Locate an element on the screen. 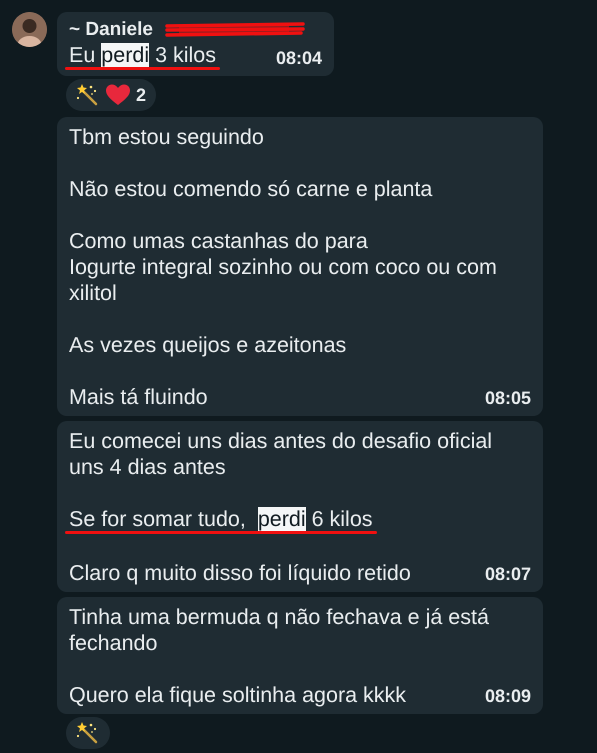 Image resolution: width=597 pixels, height=753 pixels. reaction-pill: 2 is located at coordinates (111, 95).